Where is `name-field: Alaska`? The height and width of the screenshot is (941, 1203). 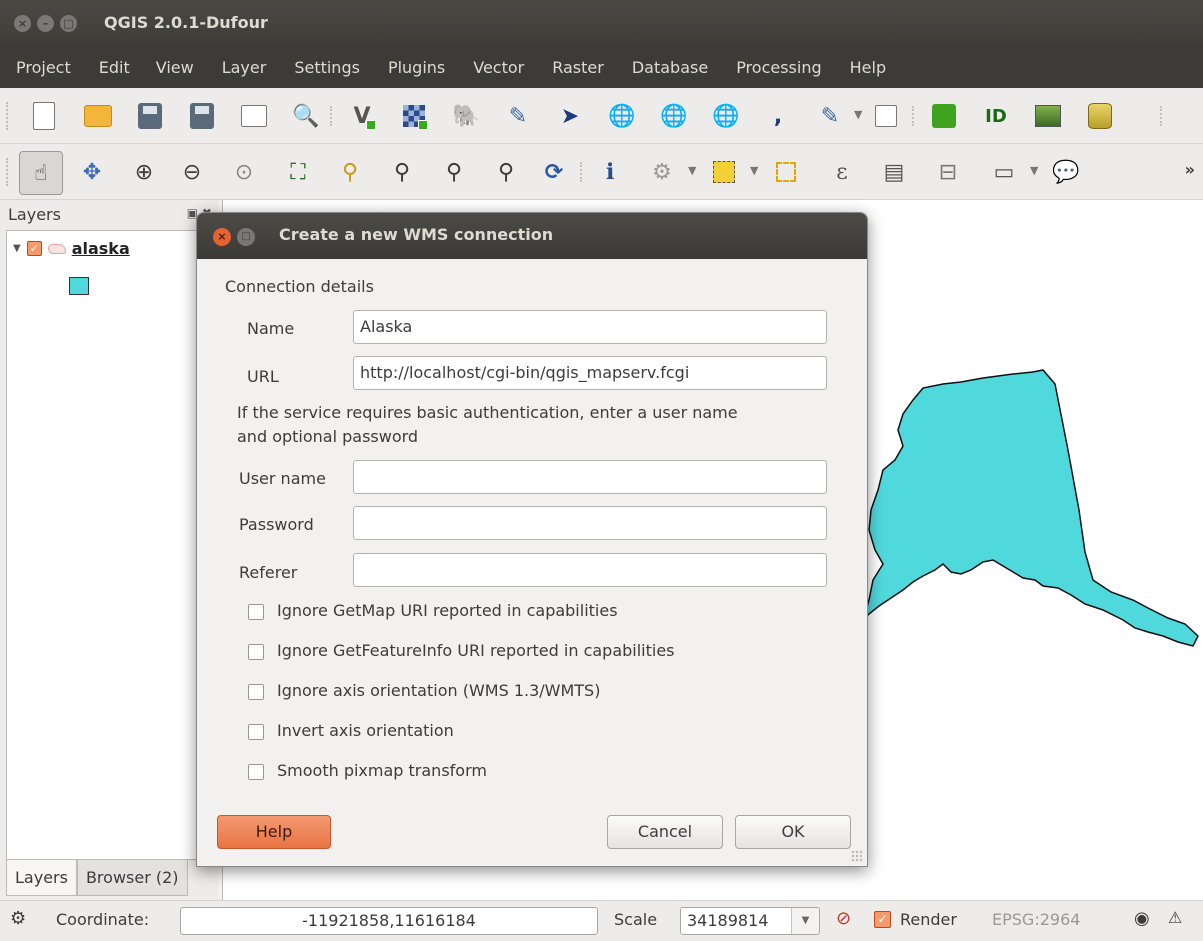 name-field: Alaska is located at coordinates (590, 327).